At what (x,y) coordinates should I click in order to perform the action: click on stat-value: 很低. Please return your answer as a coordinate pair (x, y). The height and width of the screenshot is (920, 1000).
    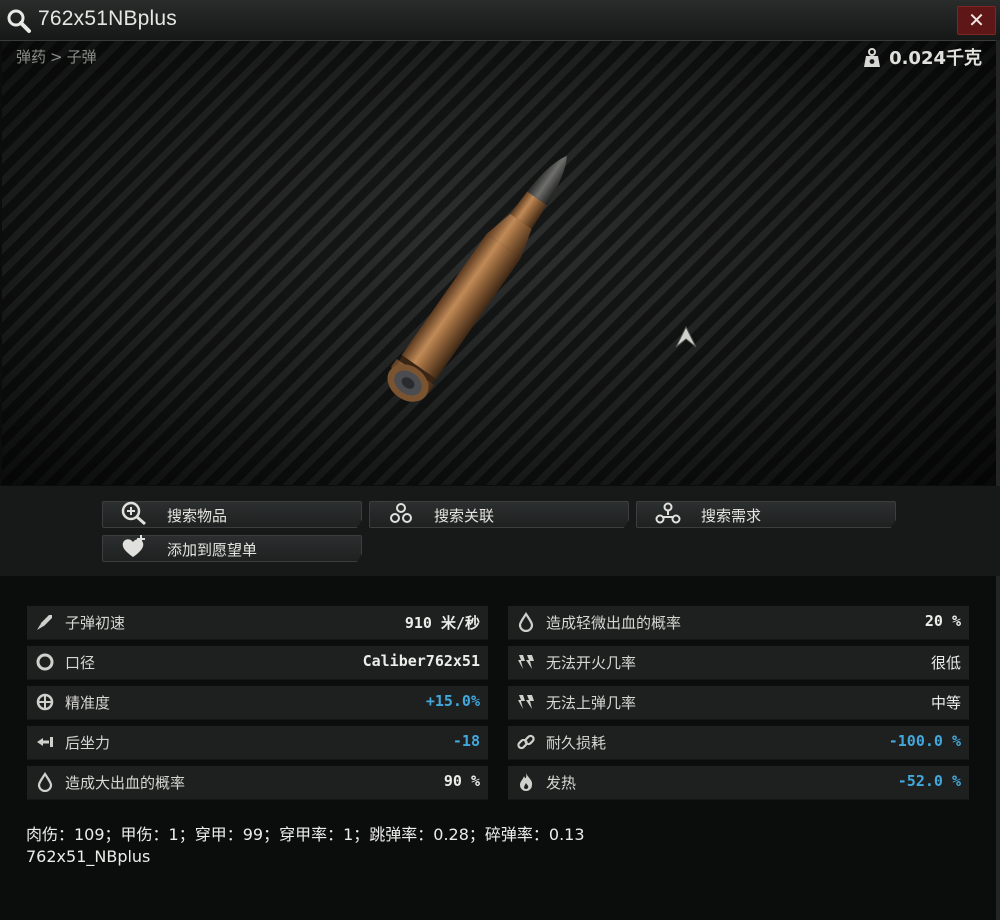
    Looking at the image, I should click on (945, 663).